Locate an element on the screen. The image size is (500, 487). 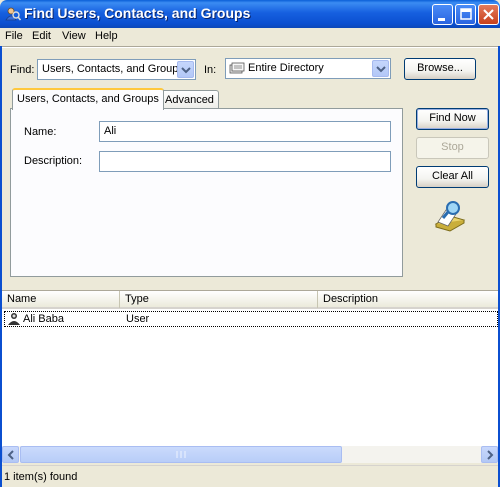
title-bar: Find Users, Contacts, and Groups is located at coordinates (250, 14).